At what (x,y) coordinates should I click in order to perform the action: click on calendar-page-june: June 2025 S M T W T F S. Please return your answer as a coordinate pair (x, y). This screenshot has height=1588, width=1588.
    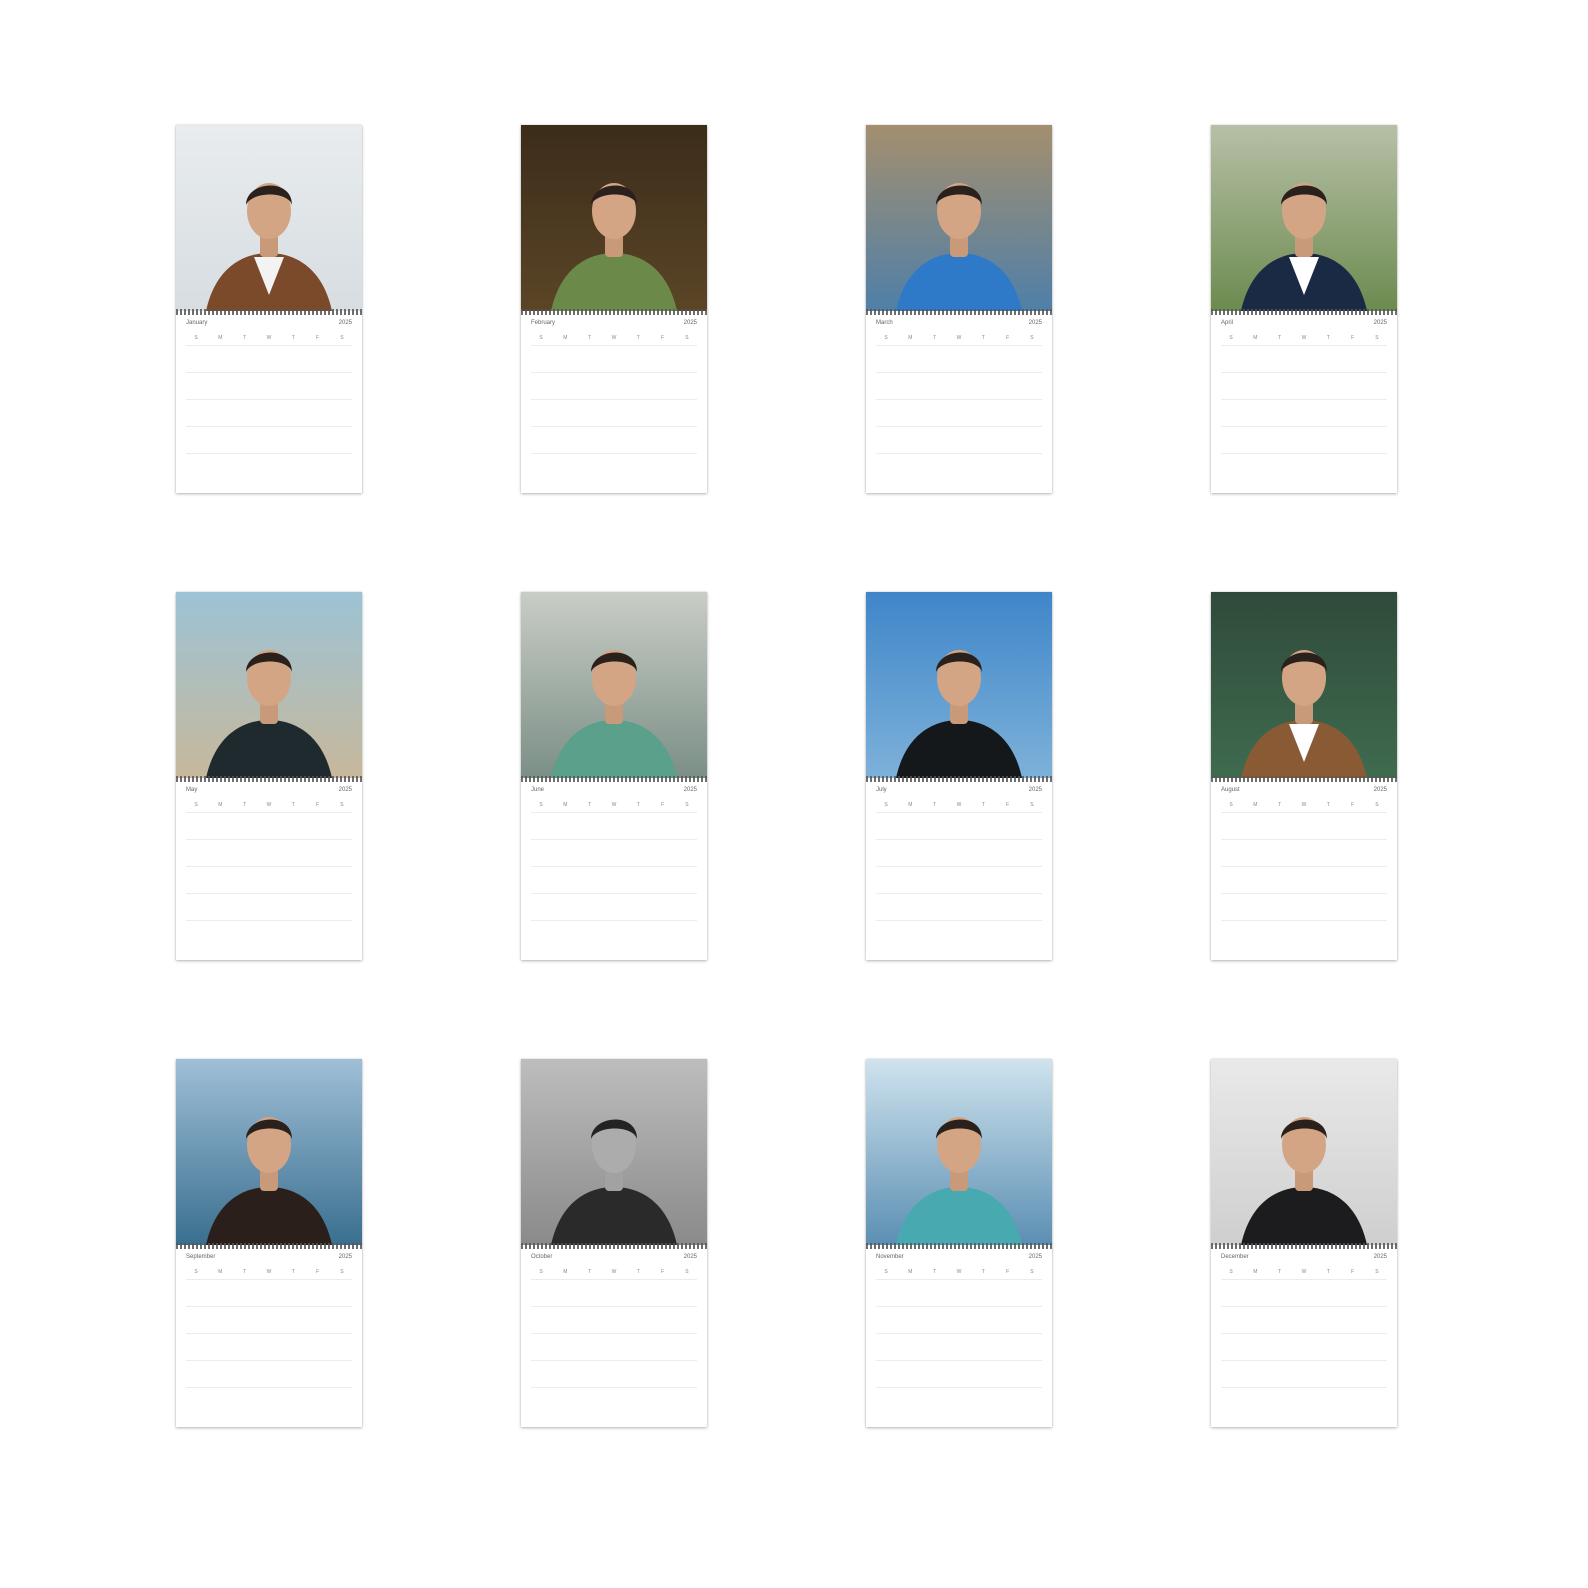
    Looking at the image, I should click on (614, 776).